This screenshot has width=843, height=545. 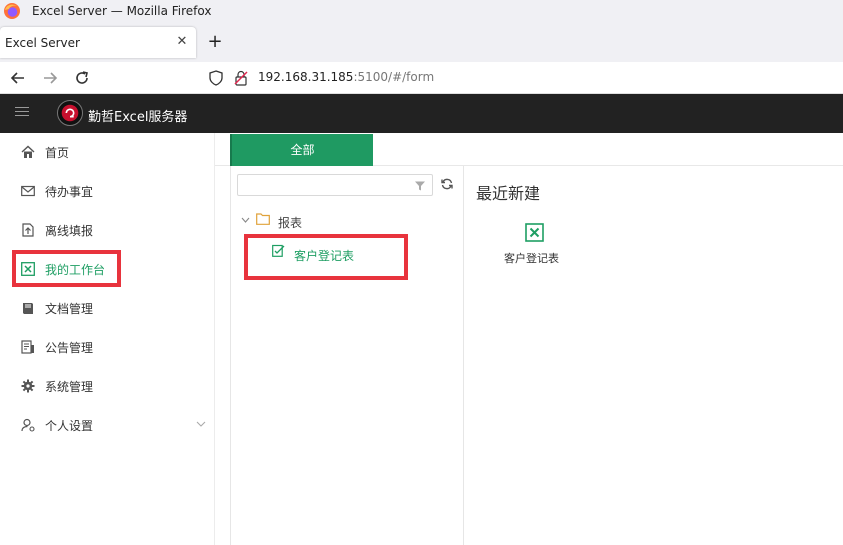 I want to click on url-path: :5100/#/form, so click(x=394, y=77).